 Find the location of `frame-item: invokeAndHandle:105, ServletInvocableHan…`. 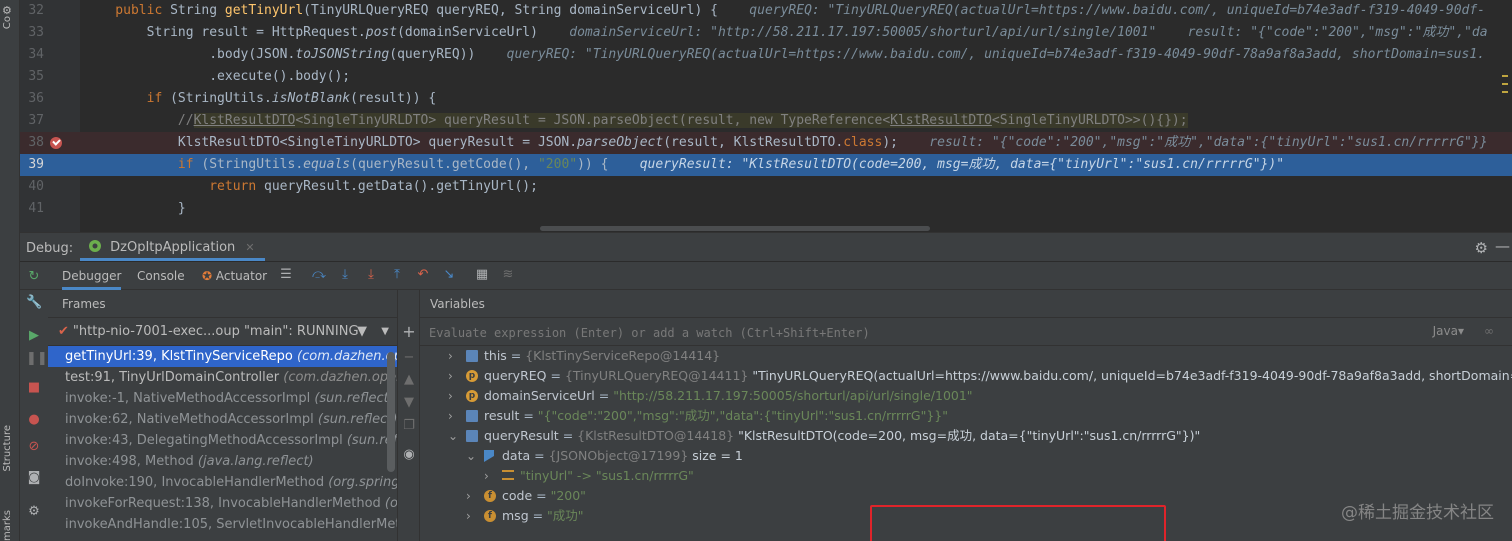

frame-item: invokeAndHandle:105, ServletInvocableHan… is located at coordinates (222, 524).